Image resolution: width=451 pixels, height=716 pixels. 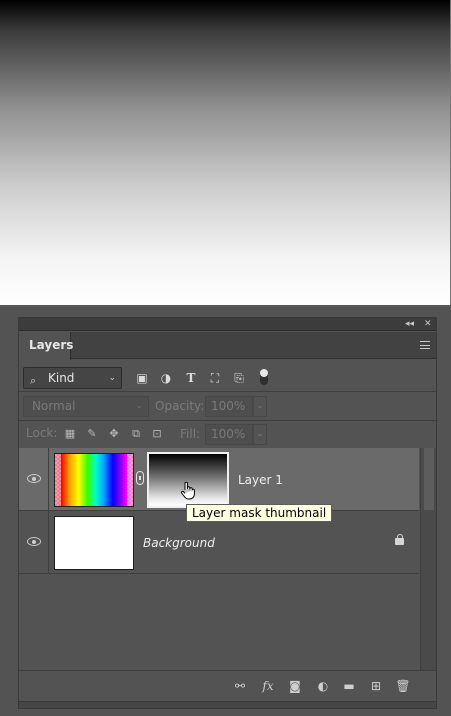 What do you see at coordinates (399, 539) in the screenshot?
I see `lock-icon` at bounding box center [399, 539].